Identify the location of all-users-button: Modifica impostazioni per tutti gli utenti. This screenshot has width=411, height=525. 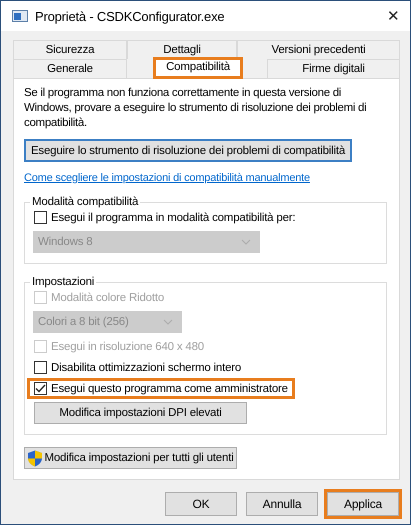
(130, 458).